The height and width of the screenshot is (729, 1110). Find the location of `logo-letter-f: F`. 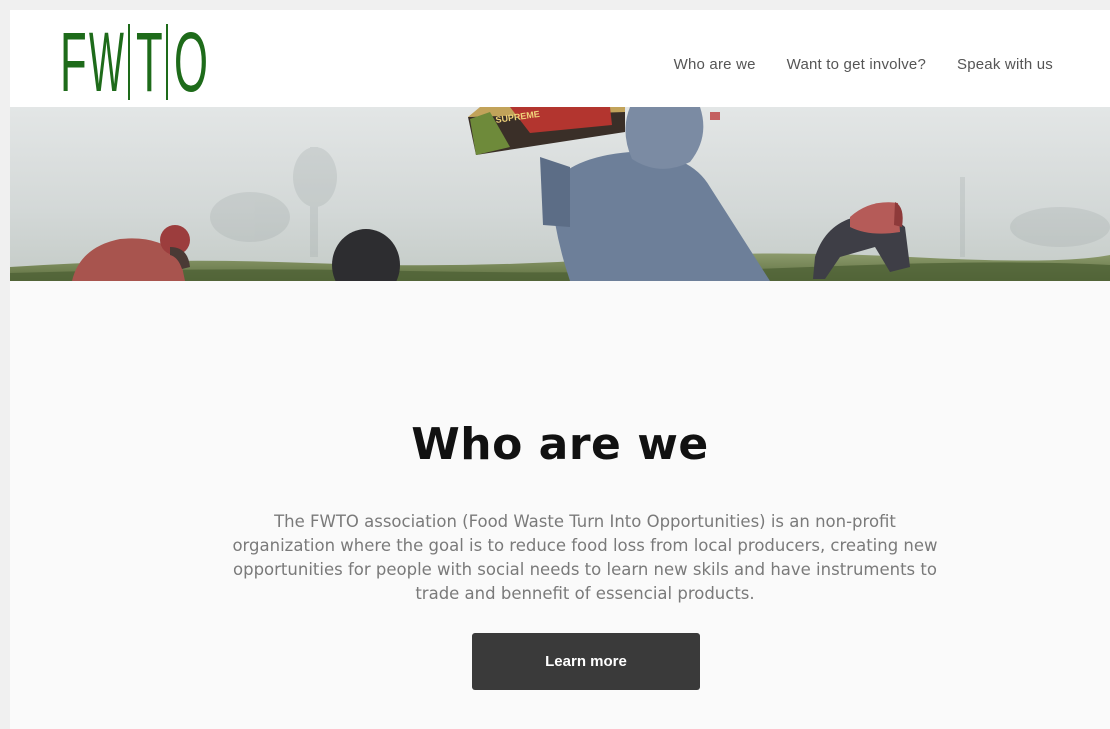

logo-letter-f: F is located at coordinates (73, 62).